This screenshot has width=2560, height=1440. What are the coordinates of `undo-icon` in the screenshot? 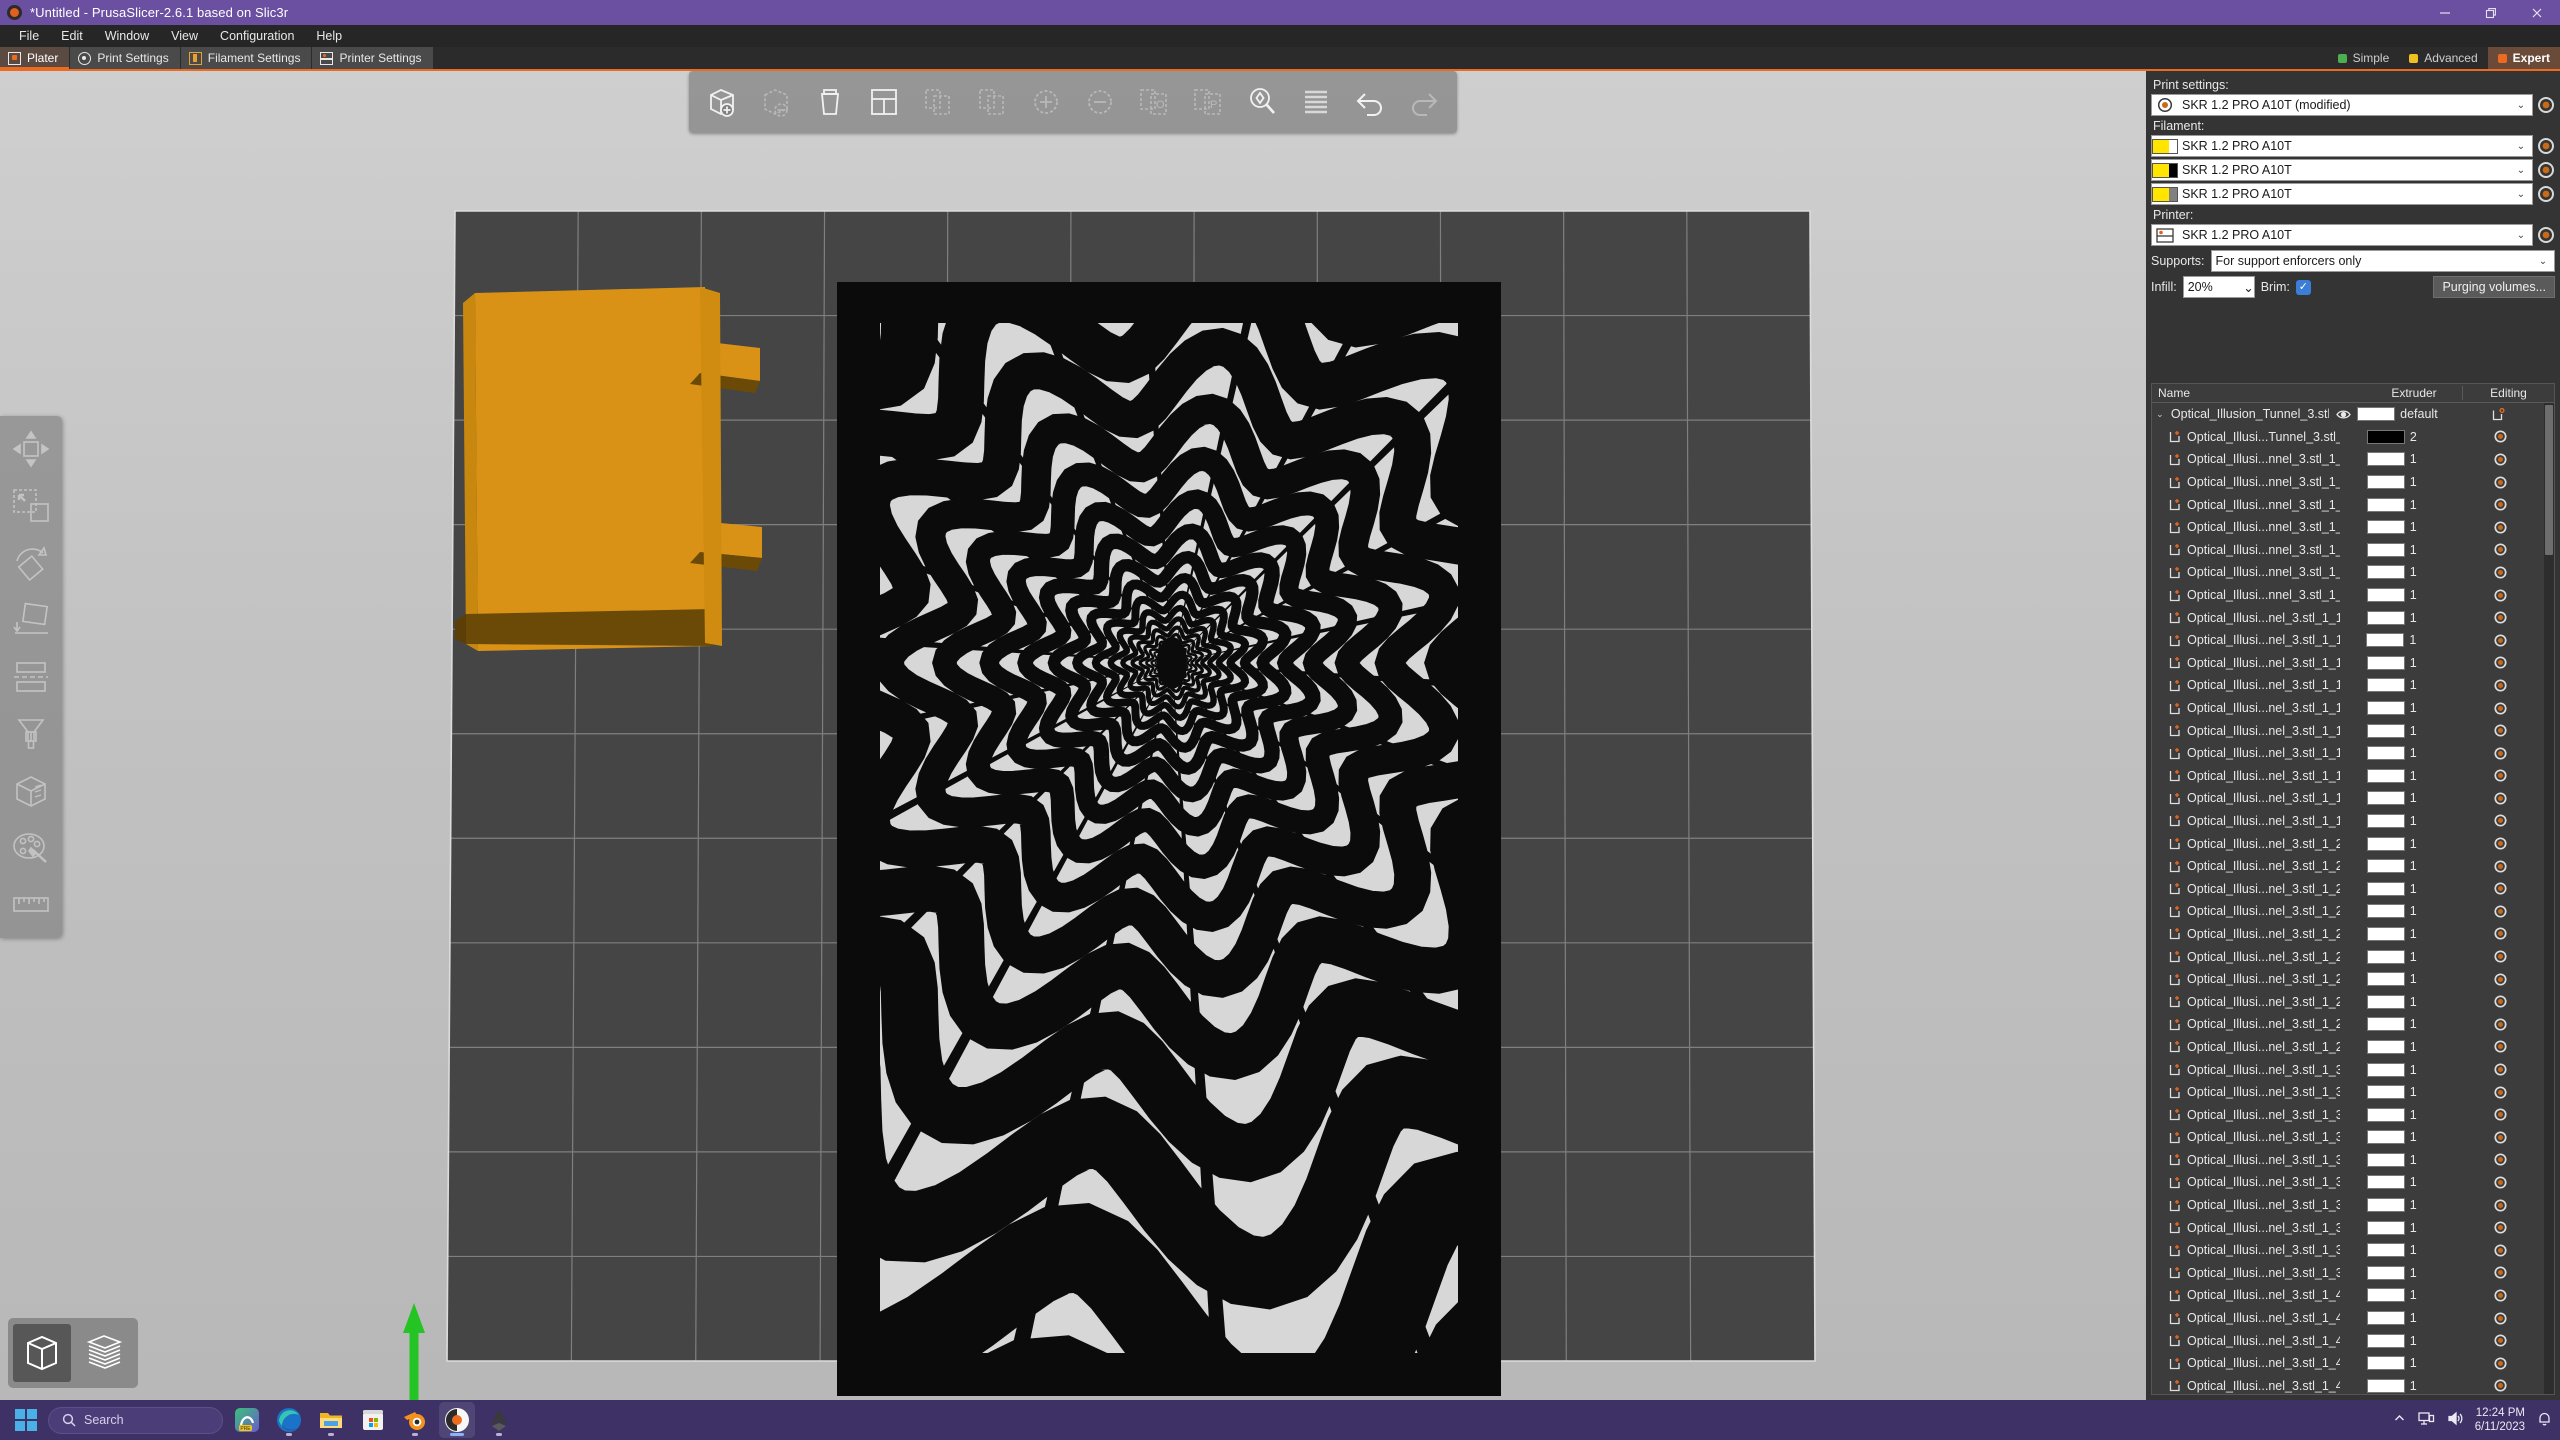 It's located at (1370, 102).